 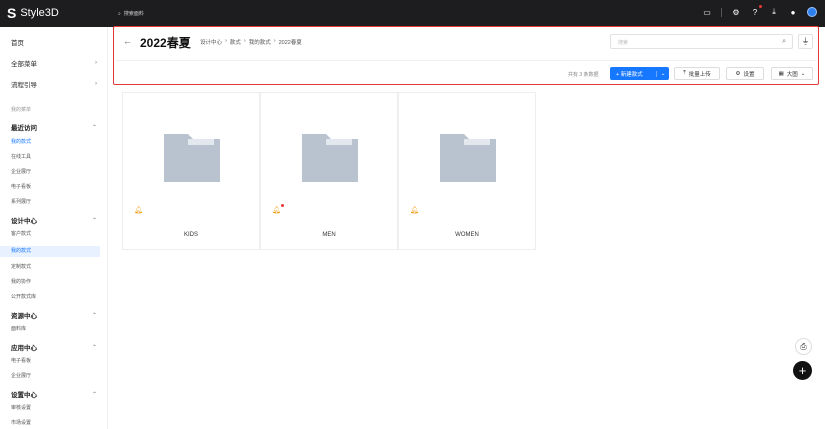 I want to click on sidebar-item-dashboard: 电子看板, so click(x=54, y=186).